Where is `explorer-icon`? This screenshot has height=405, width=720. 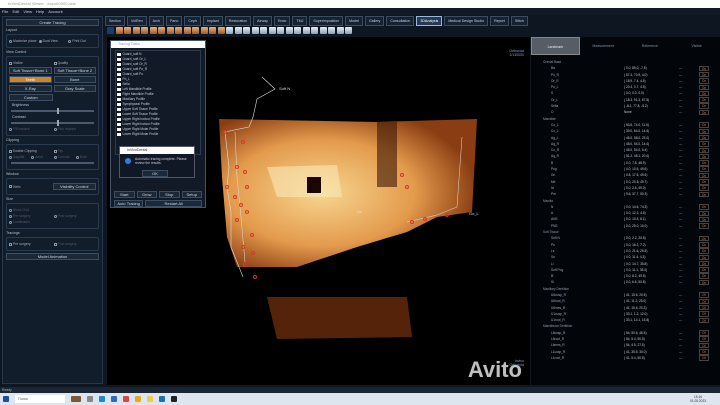
explorer-icon is located at coordinates (150, 399).